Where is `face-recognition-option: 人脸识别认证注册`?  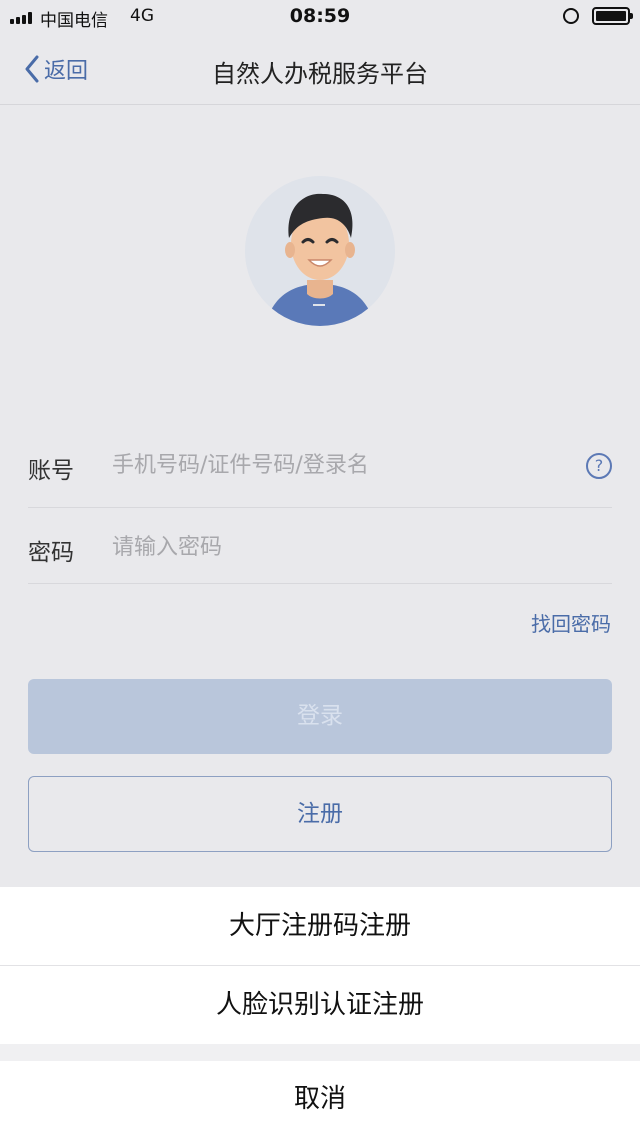
face-recognition-option: 人脸识别认证注册 is located at coordinates (320, 1005).